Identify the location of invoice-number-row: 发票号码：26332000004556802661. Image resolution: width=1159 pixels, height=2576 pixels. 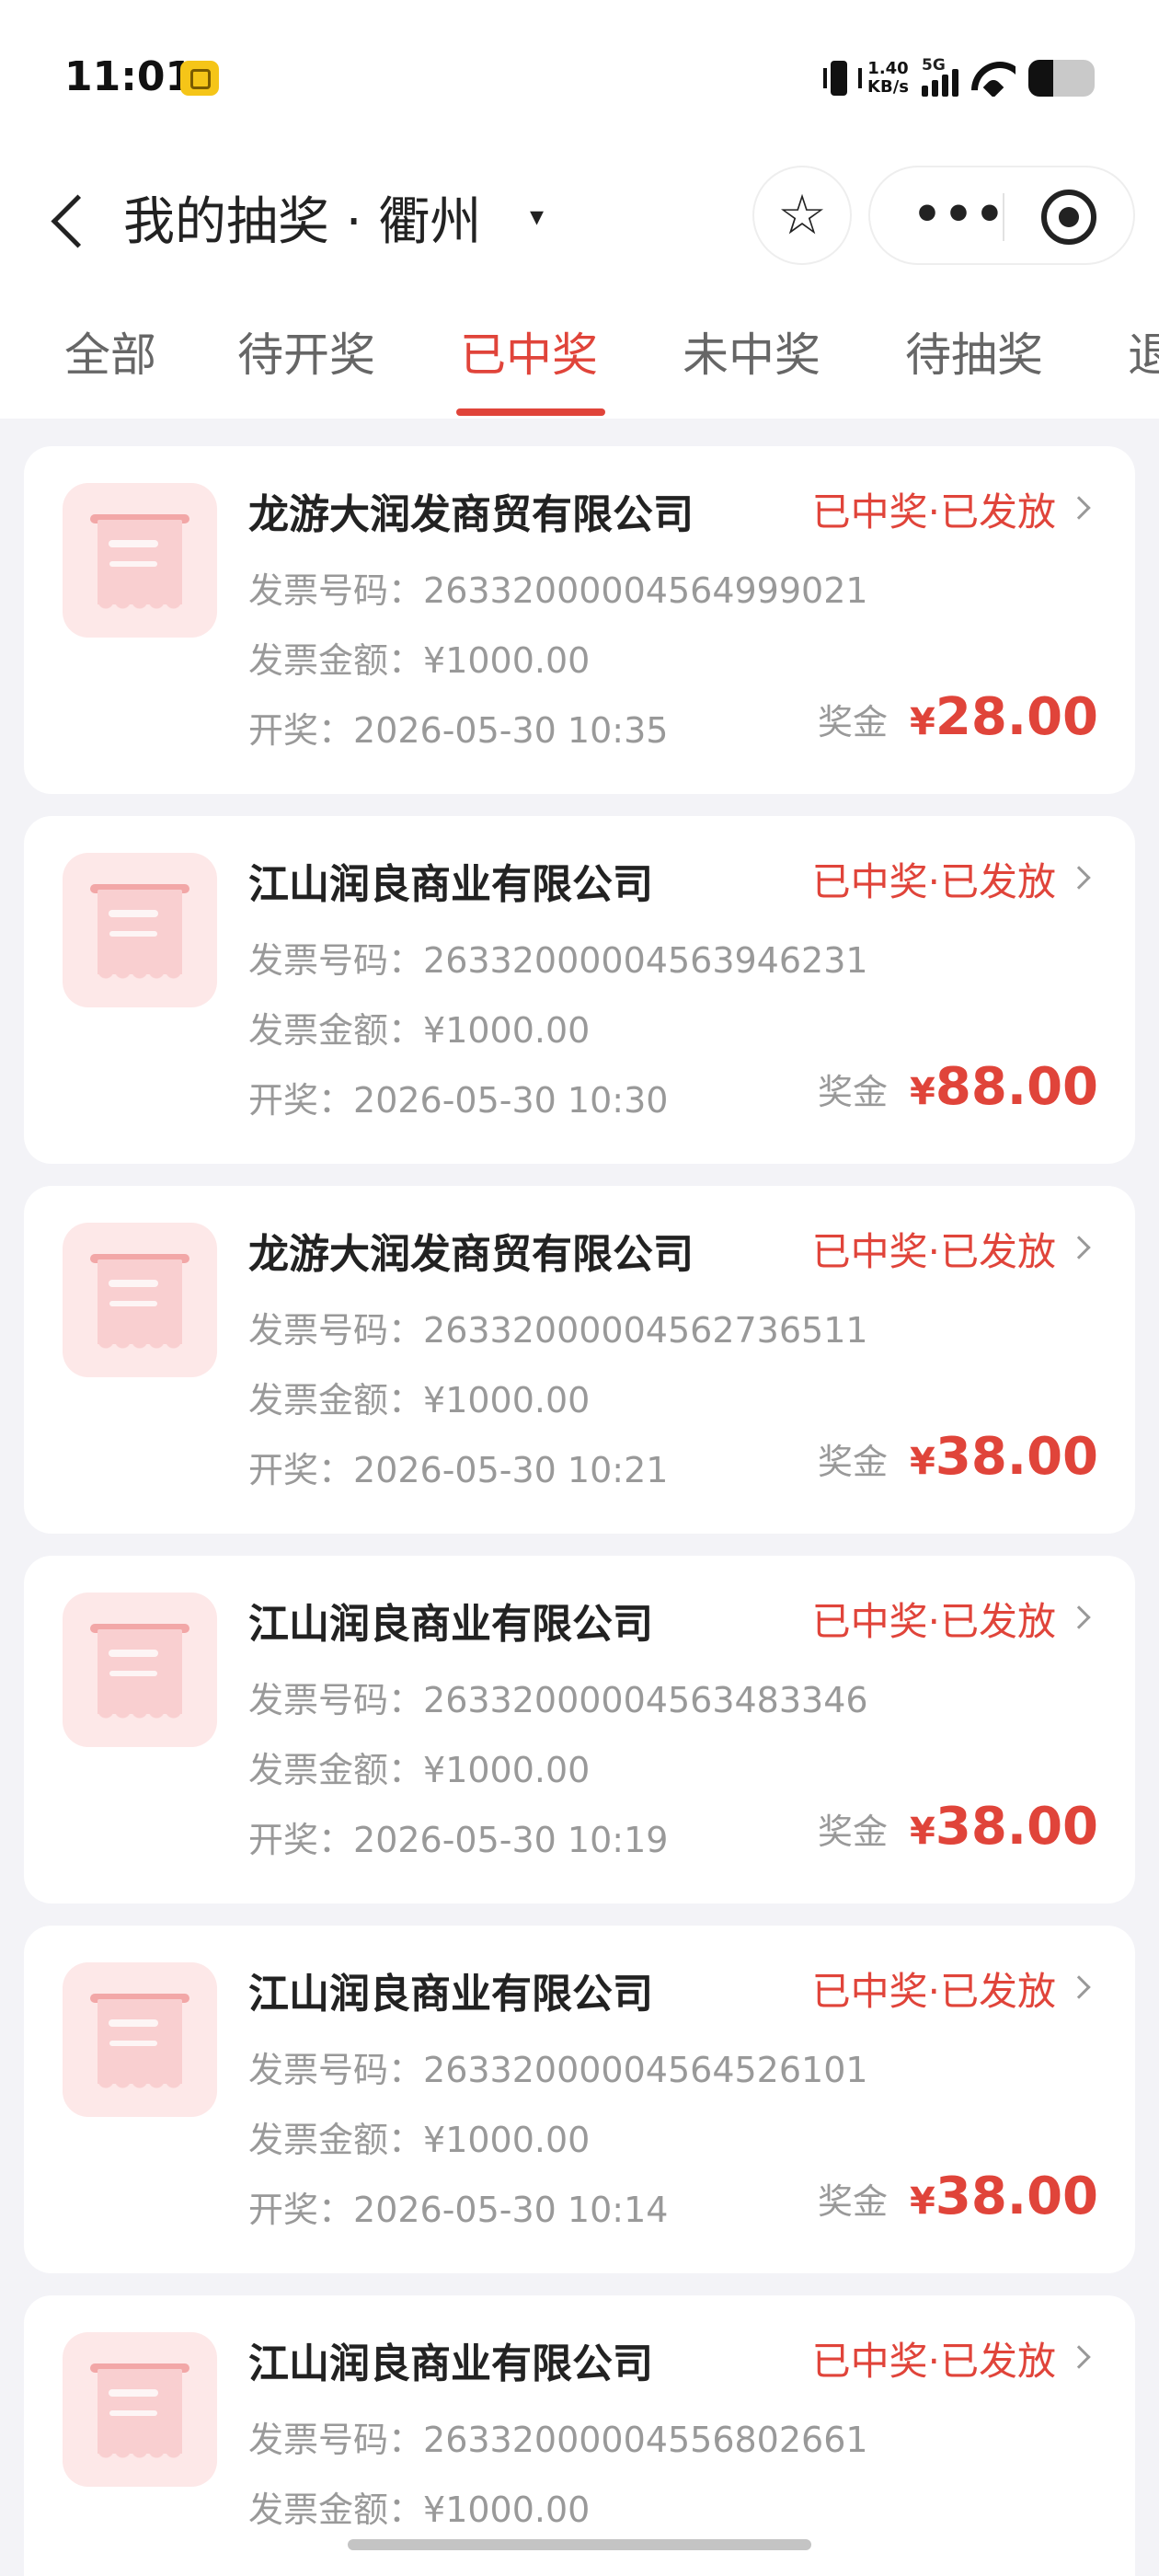
(558, 2436).